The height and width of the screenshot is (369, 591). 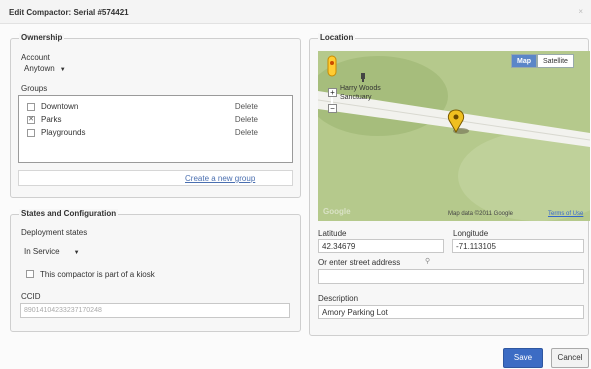 I want to click on street-address-field, so click(x=451, y=276).